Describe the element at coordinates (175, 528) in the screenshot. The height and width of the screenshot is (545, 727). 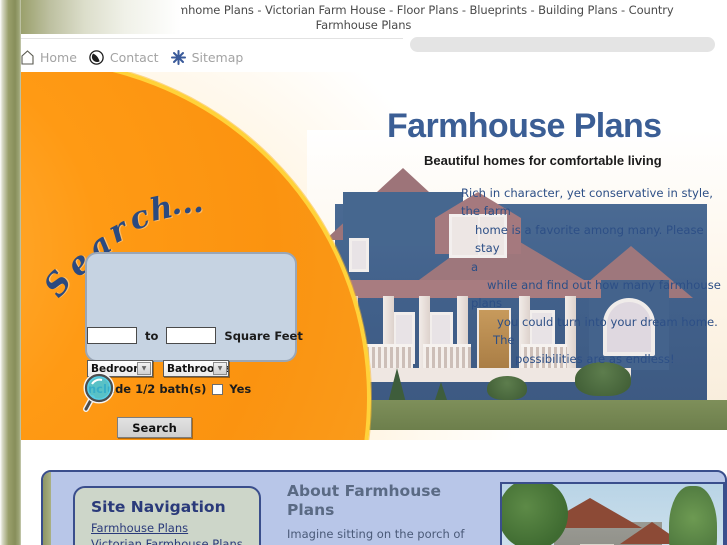
I see `sidebar-item-farmhouse-plans: Farmhouse Plans` at that location.